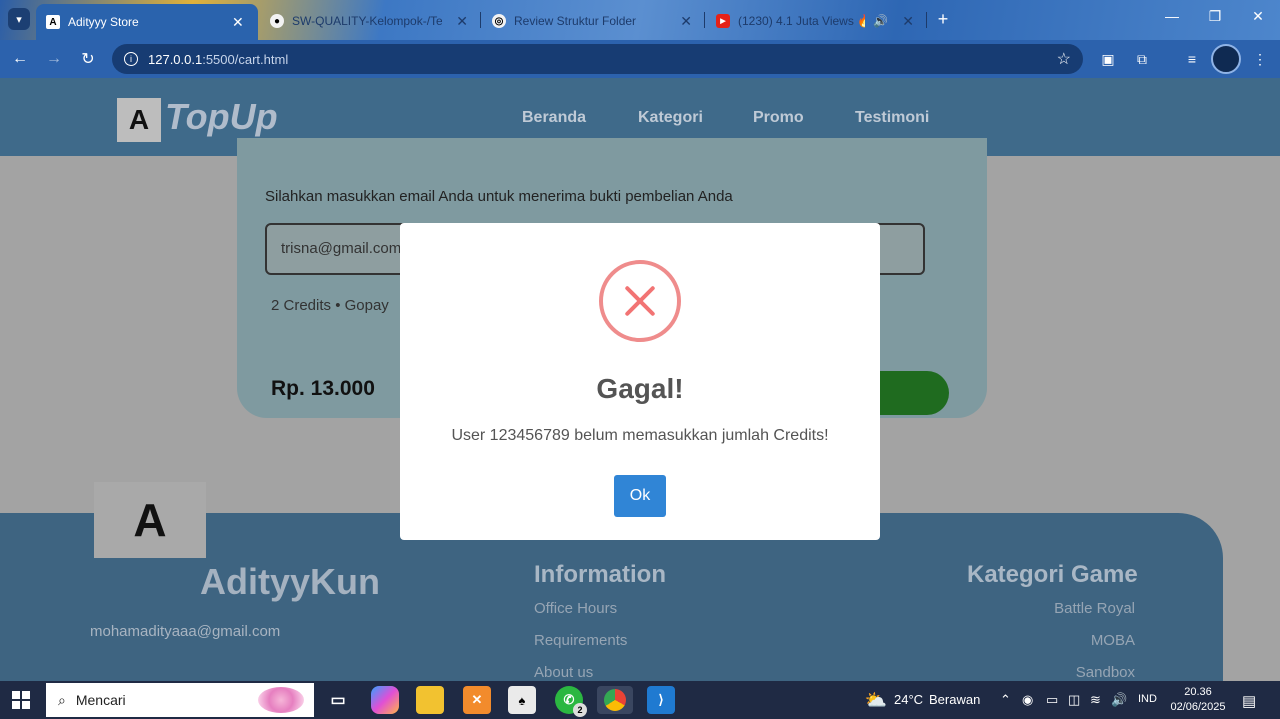  What do you see at coordinates (600, 574) in the screenshot?
I see `footer-info-title: Information` at bounding box center [600, 574].